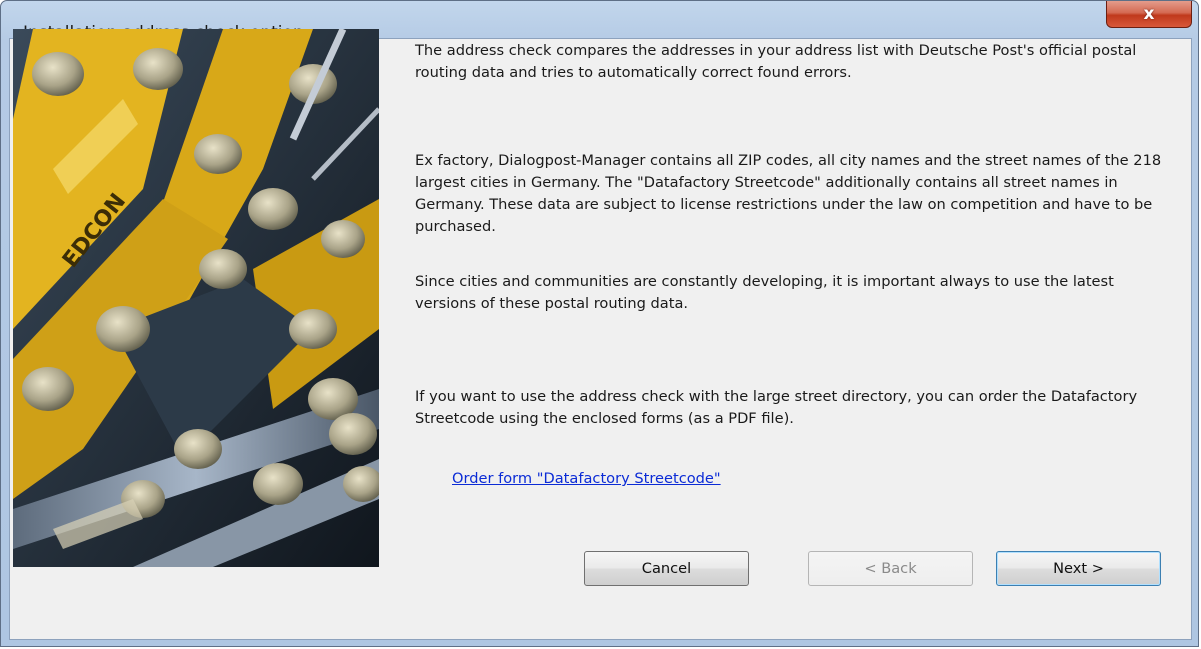 The height and width of the screenshot is (649, 1201). What do you see at coordinates (666, 568) in the screenshot?
I see `cancel-button: Cancel` at bounding box center [666, 568].